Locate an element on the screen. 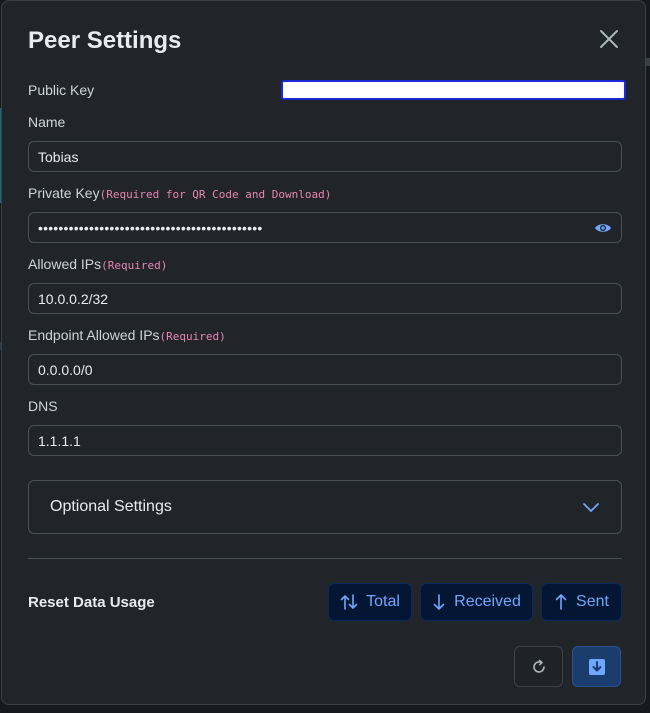 The height and width of the screenshot is (713, 650). close-button is located at coordinates (609, 39).